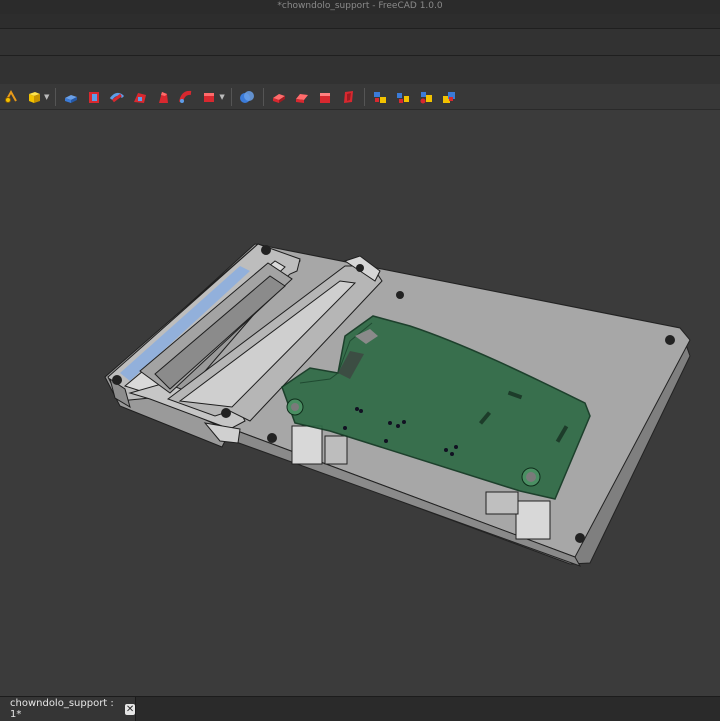  Describe the element at coordinates (279, 97) in the screenshot. I see `fillet-icon` at that location.